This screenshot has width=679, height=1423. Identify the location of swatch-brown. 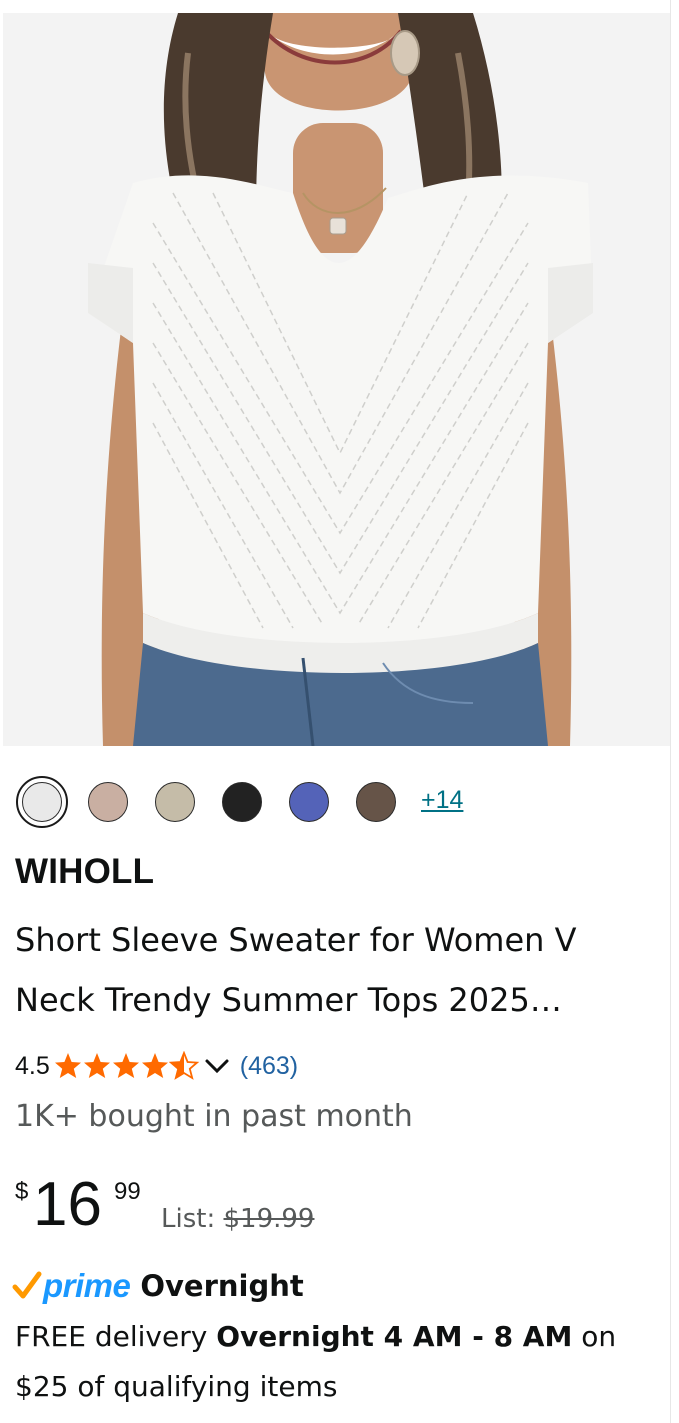
(376, 802).